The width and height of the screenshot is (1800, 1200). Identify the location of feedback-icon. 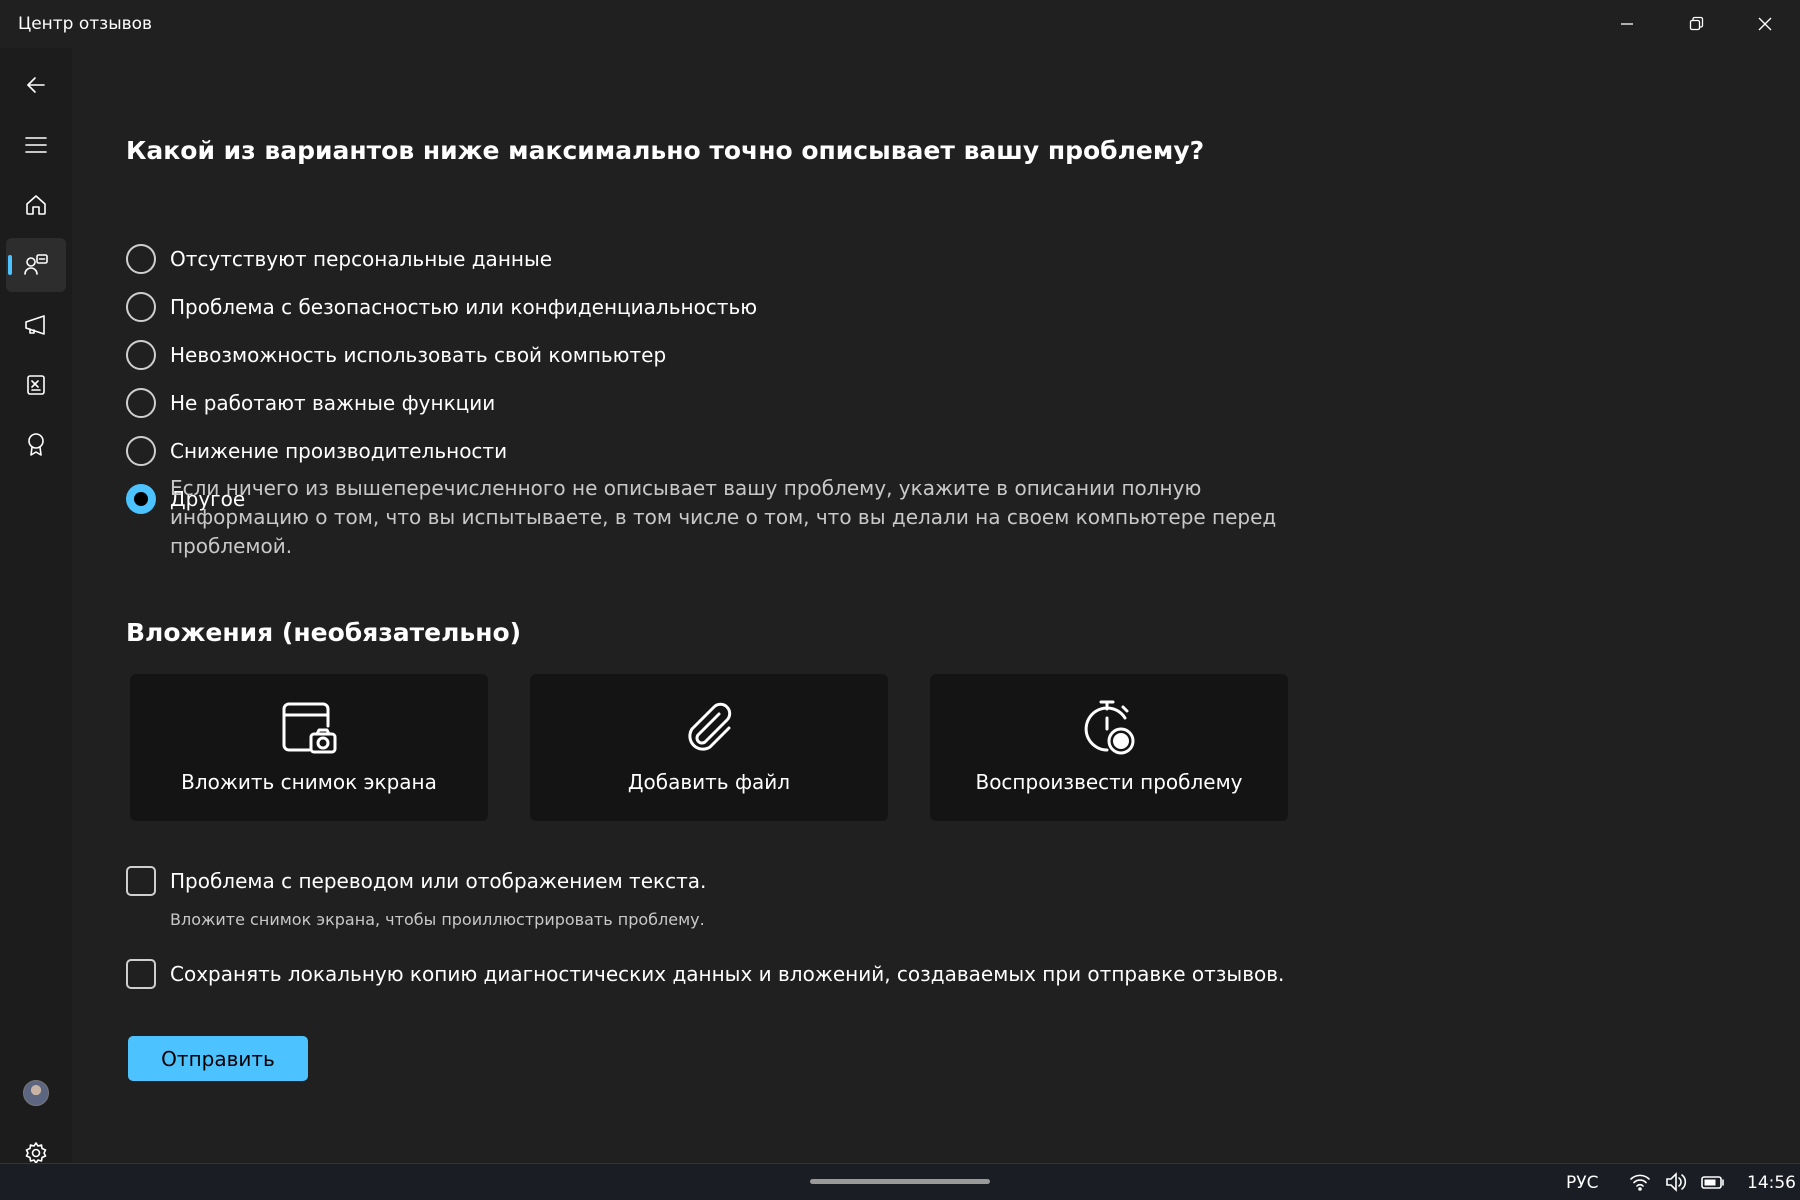
(36, 264).